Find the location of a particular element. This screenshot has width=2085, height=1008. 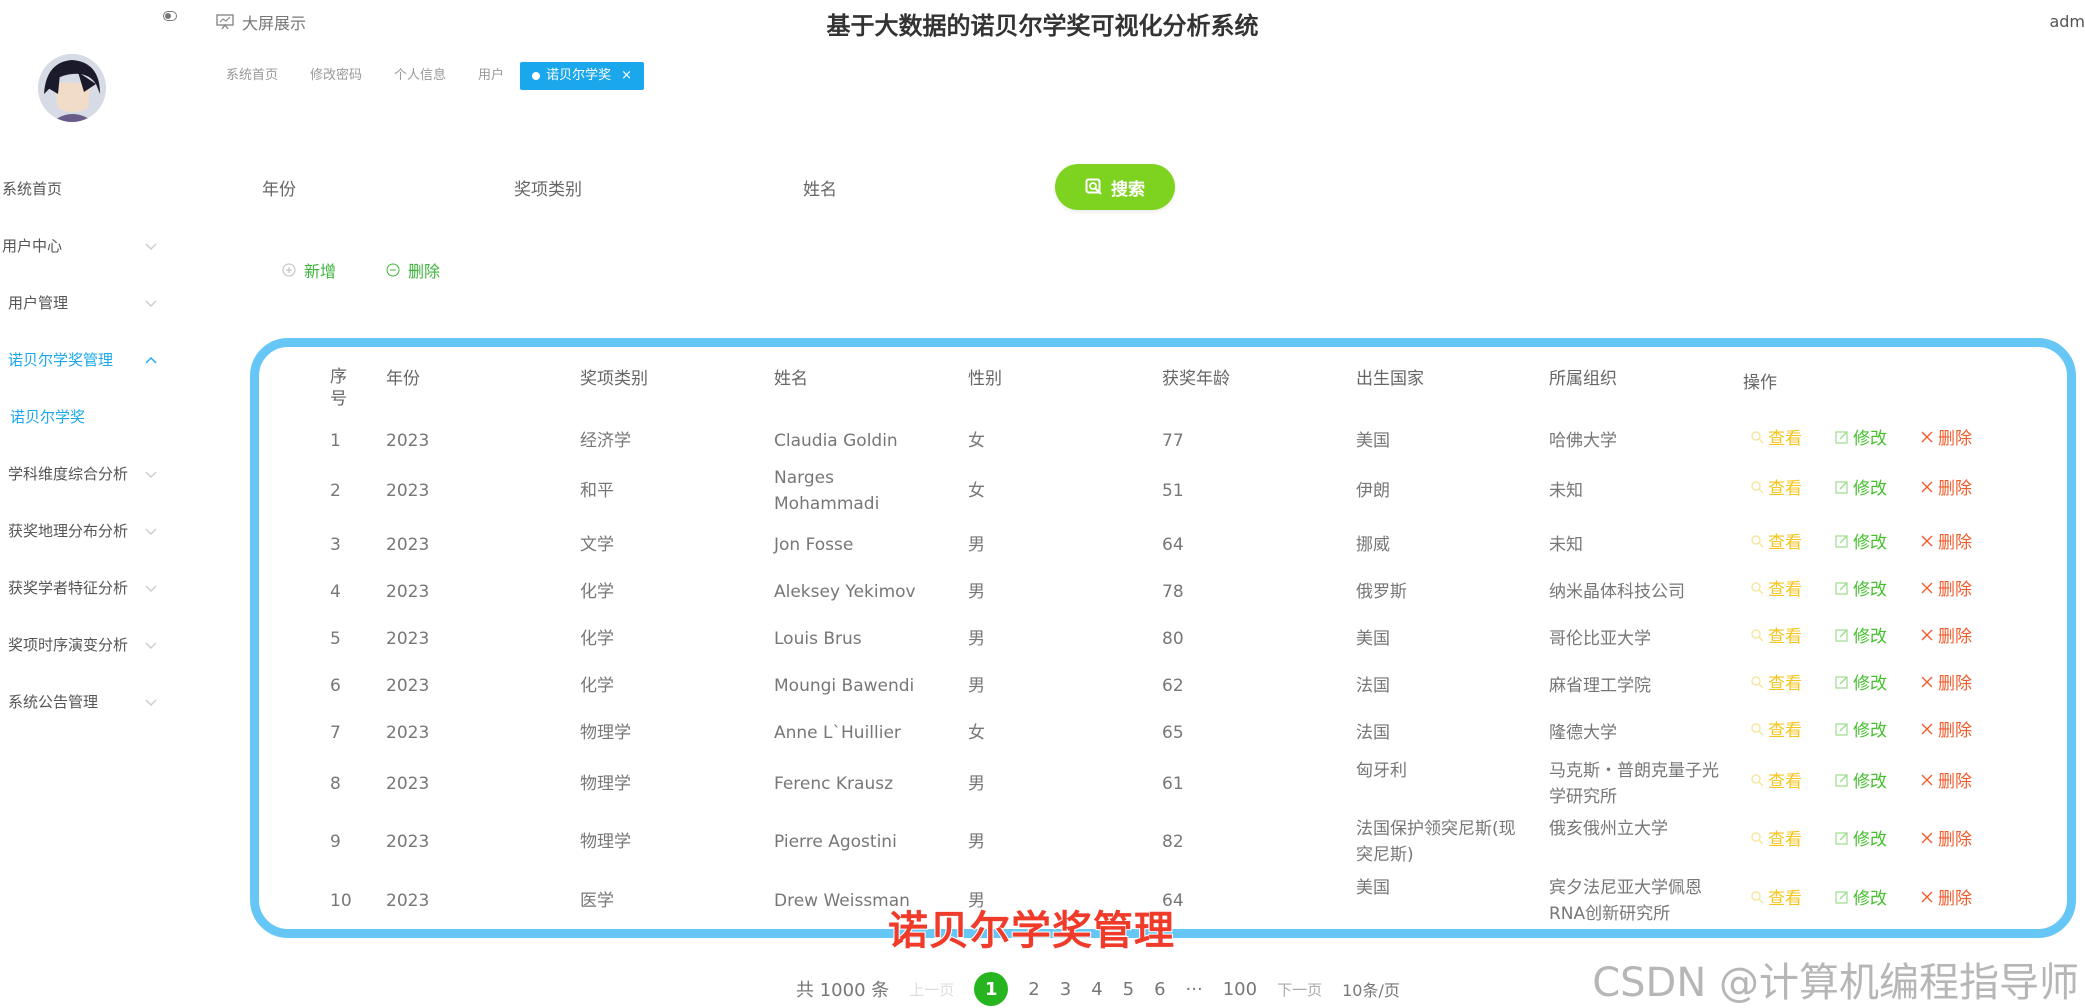

table-cell-gender: 女 is located at coordinates (976, 491).